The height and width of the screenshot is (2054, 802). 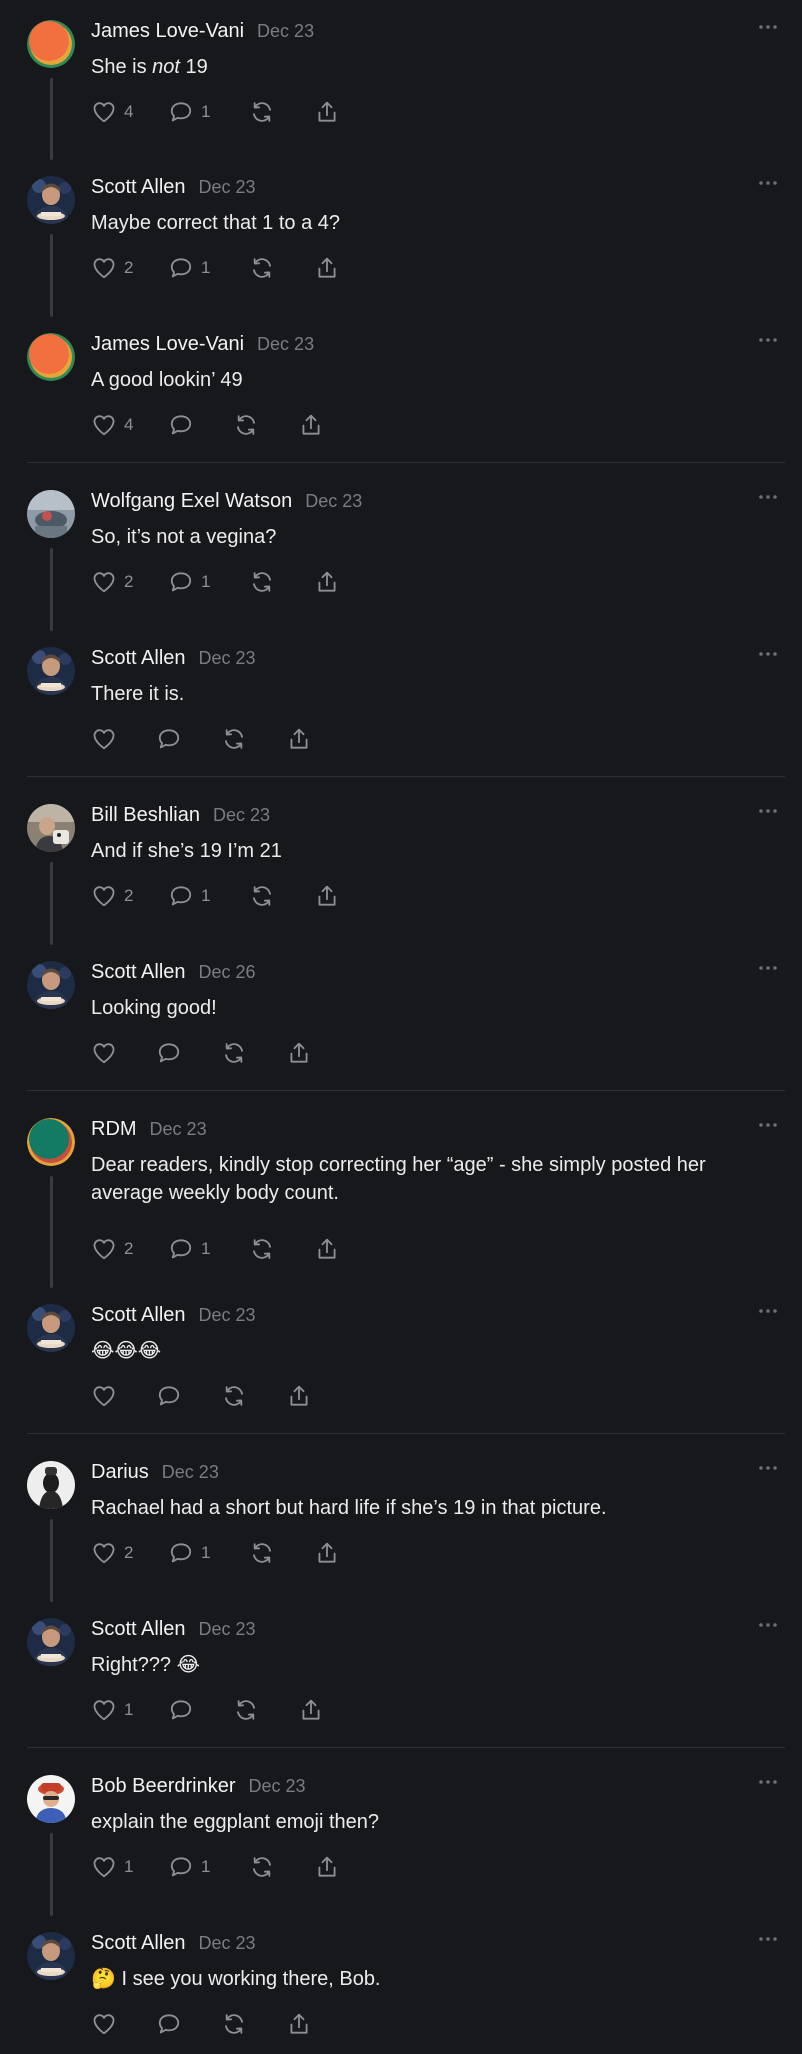 What do you see at coordinates (227, 972) in the screenshot?
I see `comment-date: Dec 26` at bounding box center [227, 972].